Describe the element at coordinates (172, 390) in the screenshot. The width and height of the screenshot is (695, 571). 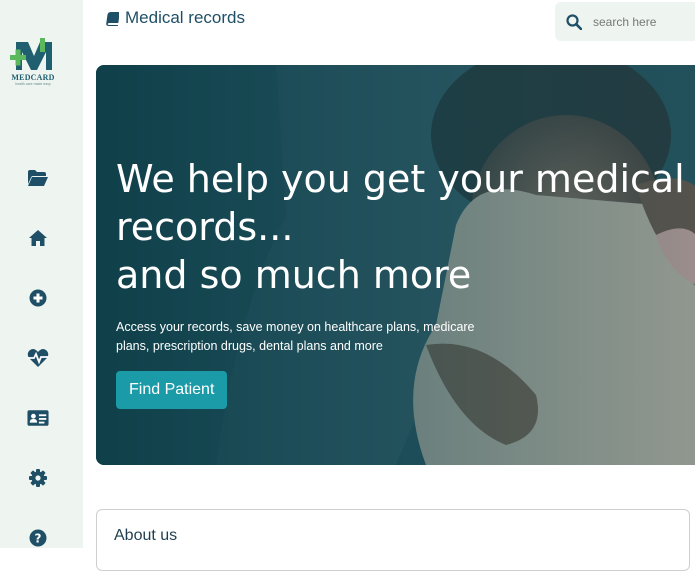
I see `find-patient-button: Find Patient` at that location.